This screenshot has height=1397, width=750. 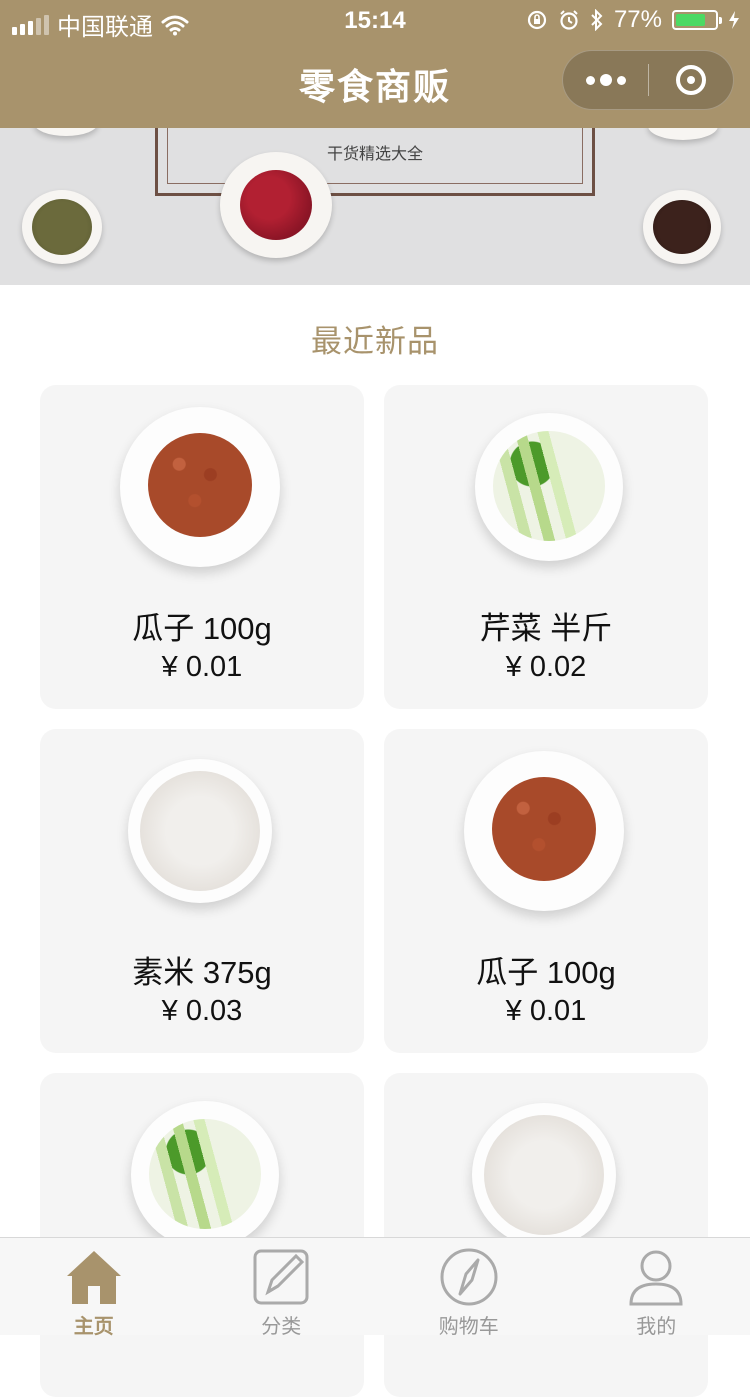 What do you see at coordinates (638, 20) in the screenshot?
I see `battery-percent: 77%` at bounding box center [638, 20].